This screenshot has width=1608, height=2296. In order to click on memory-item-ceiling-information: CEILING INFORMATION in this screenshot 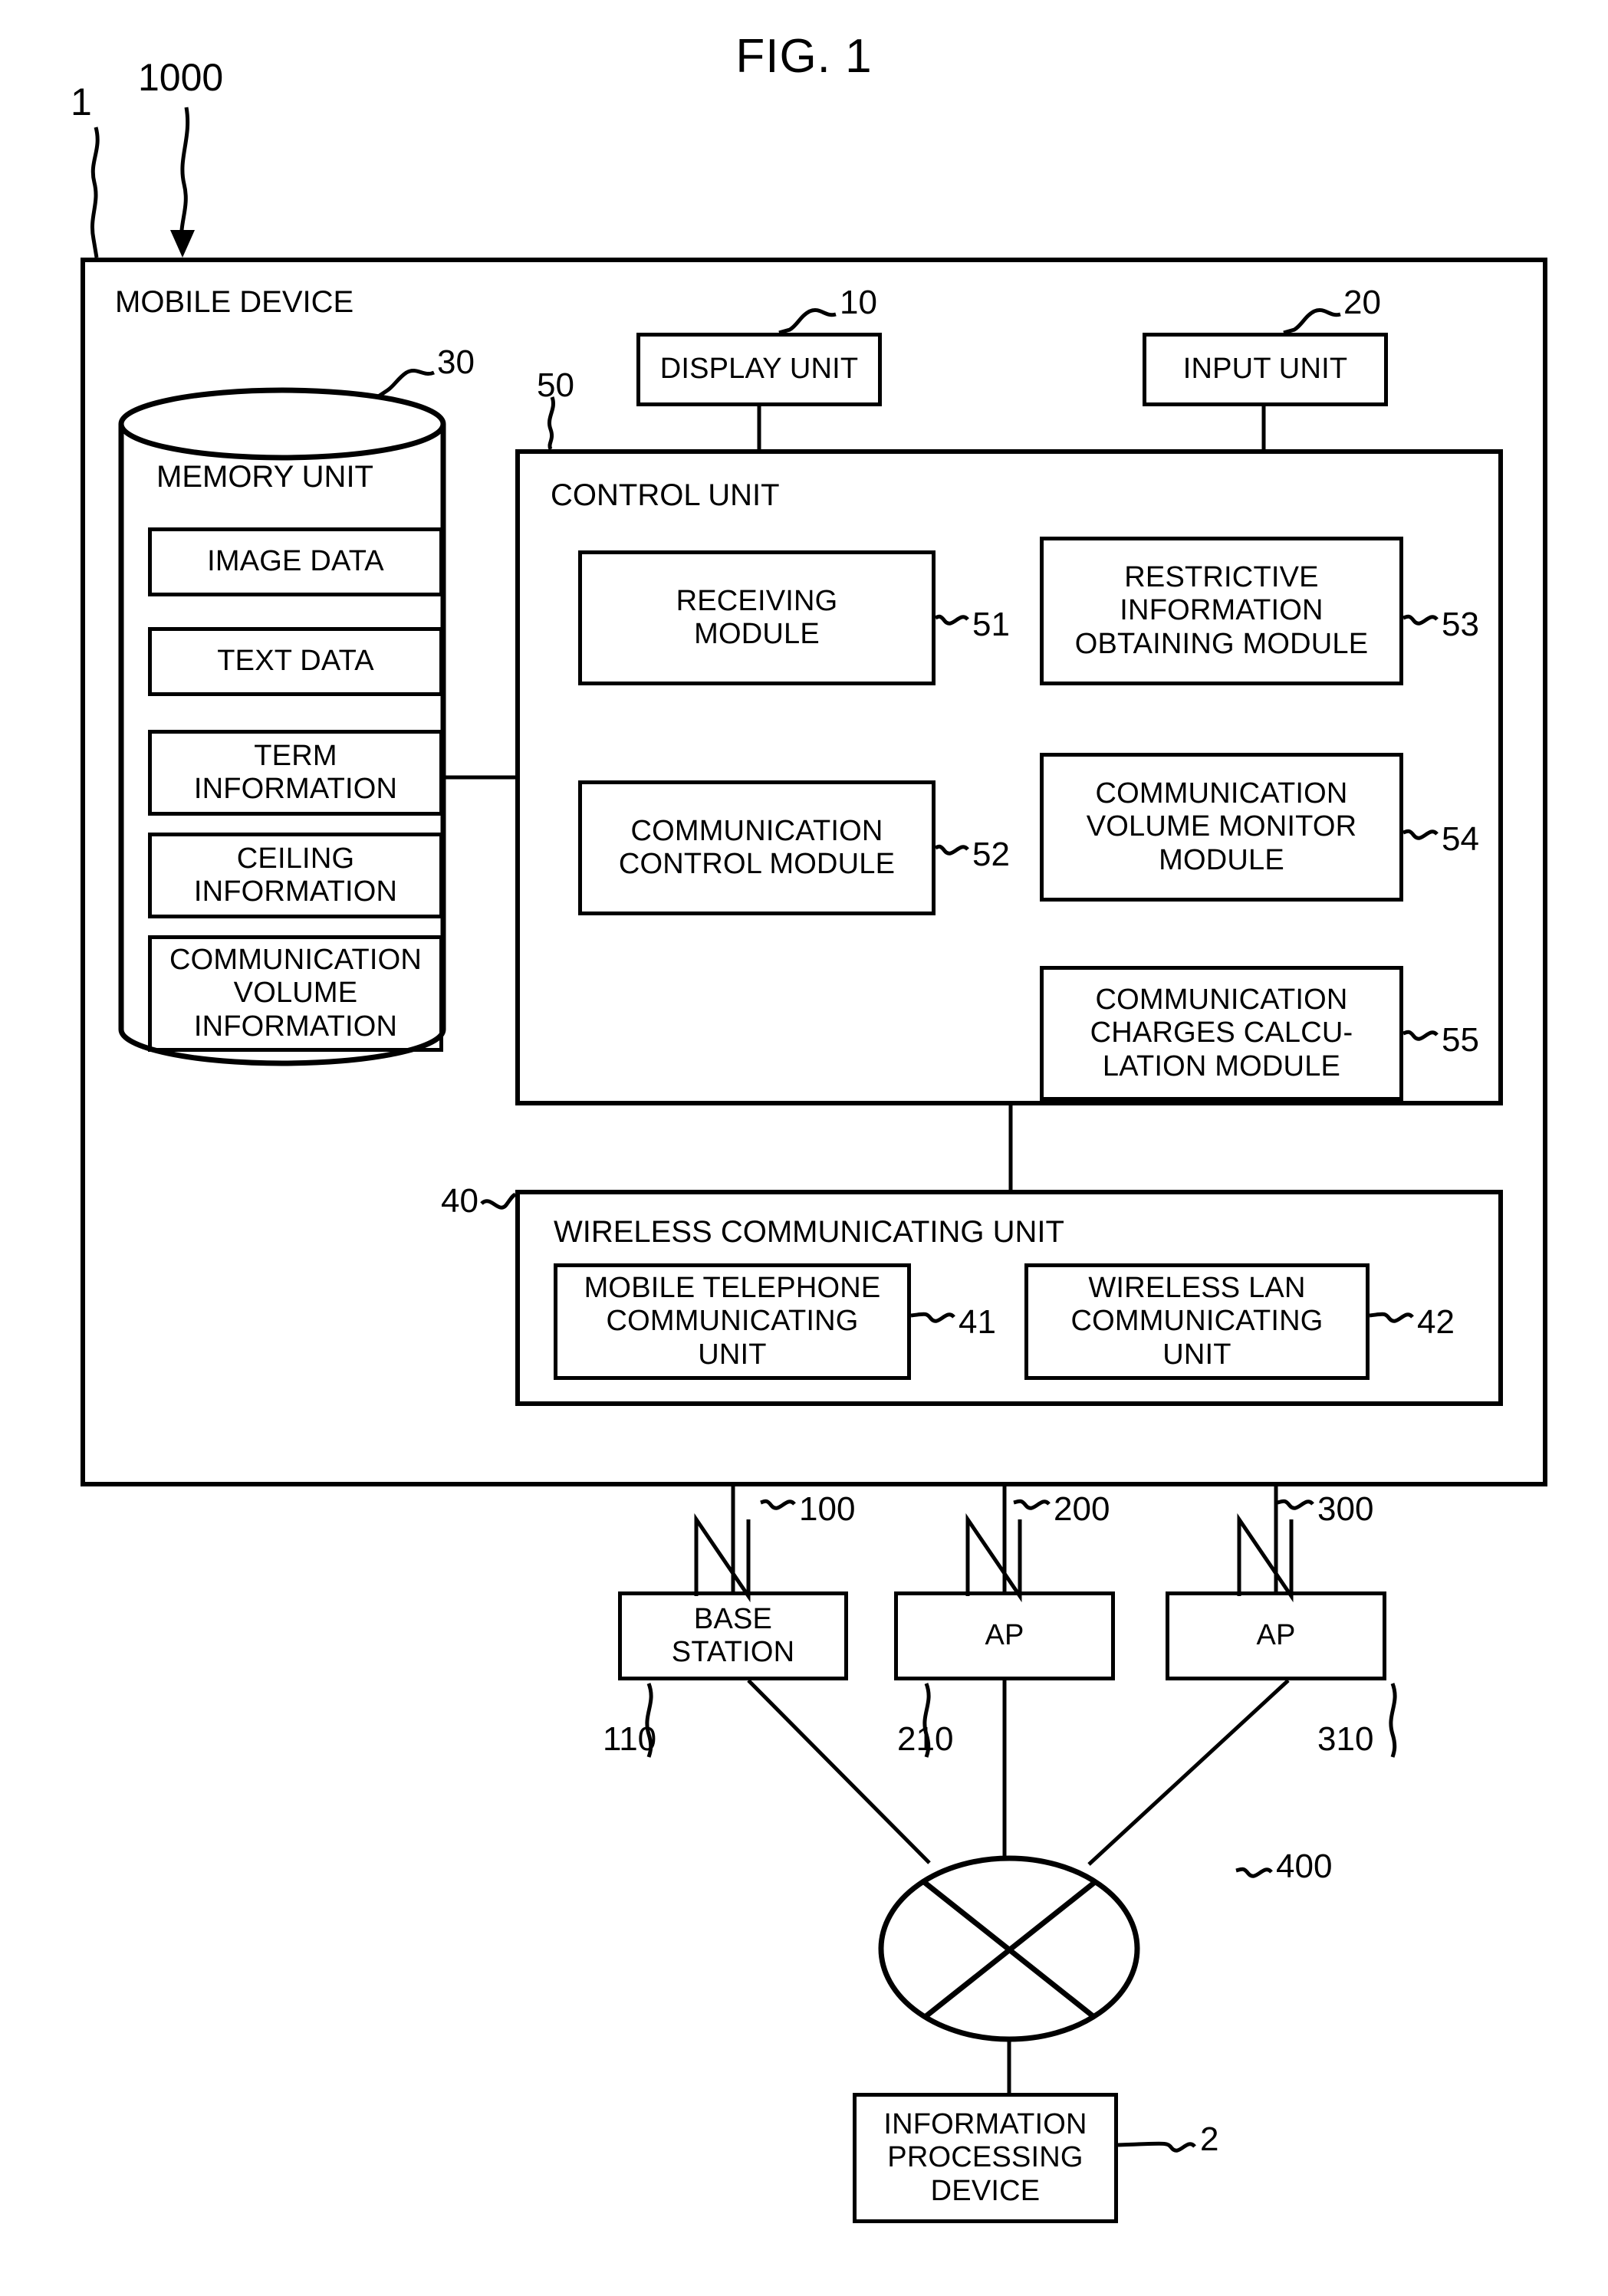, I will do `click(295, 875)`.